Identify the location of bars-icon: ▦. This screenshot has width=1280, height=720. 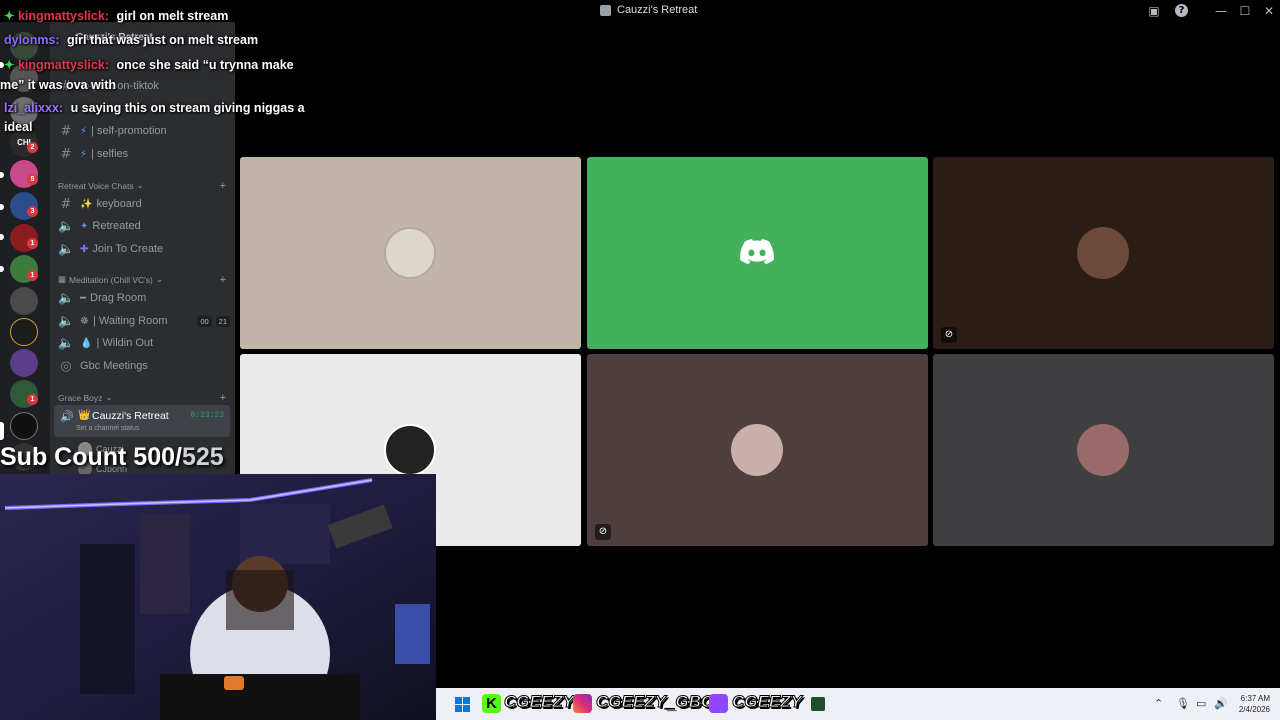
(62, 279).